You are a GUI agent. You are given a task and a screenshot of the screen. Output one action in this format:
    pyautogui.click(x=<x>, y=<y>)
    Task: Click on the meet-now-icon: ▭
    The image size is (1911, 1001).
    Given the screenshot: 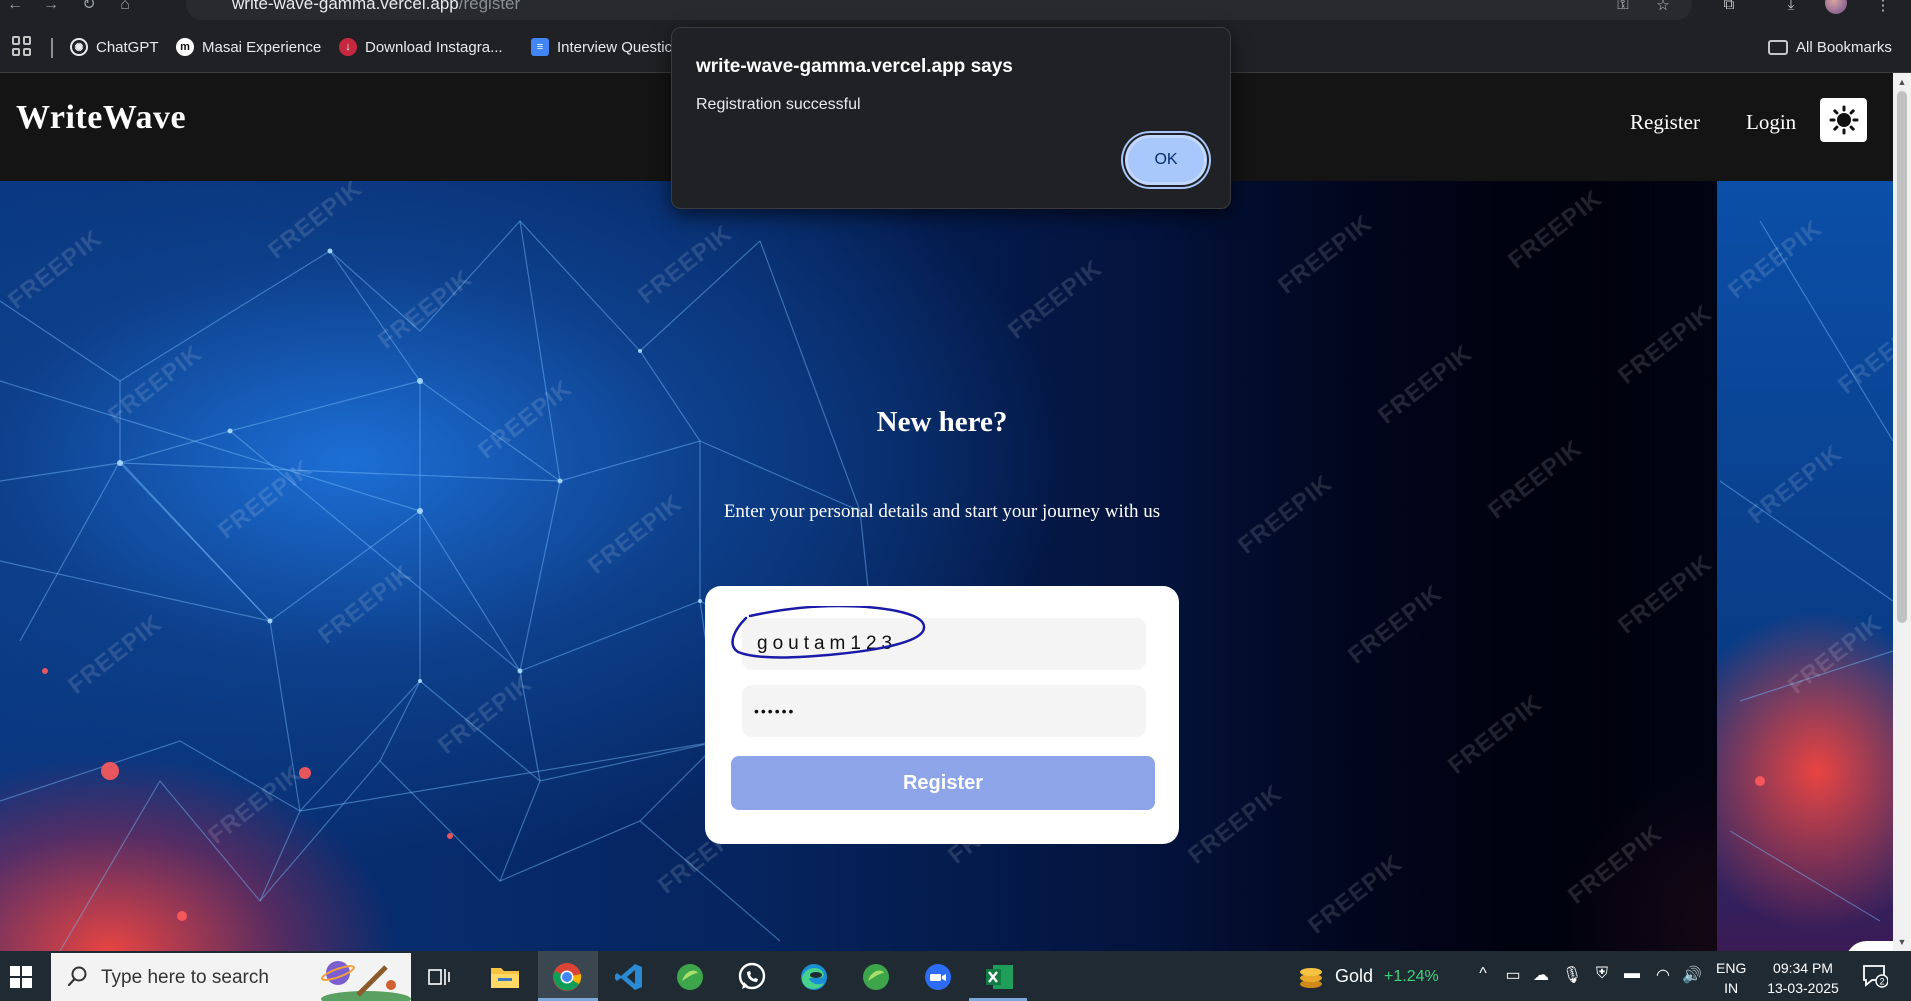 What is the action you would take?
    pyautogui.click(x=1513, y=976)
    